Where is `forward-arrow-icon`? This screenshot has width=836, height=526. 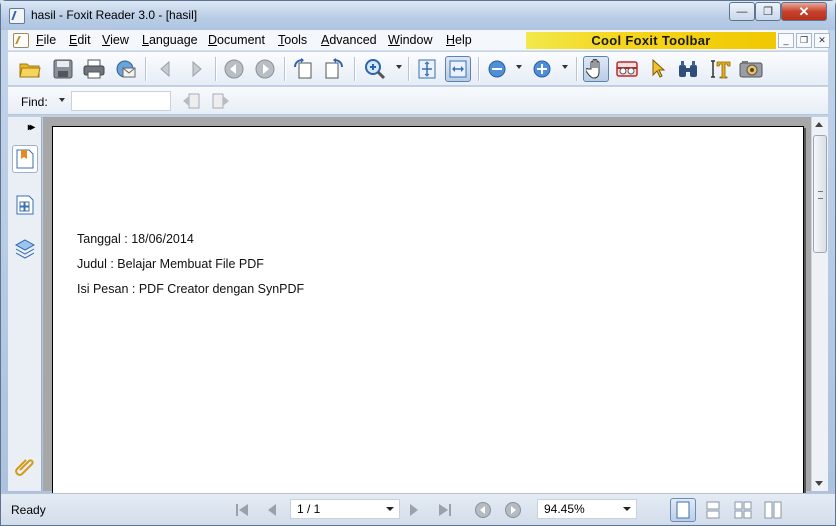
forward-arrow-icon is located at coordinates (197, 69).